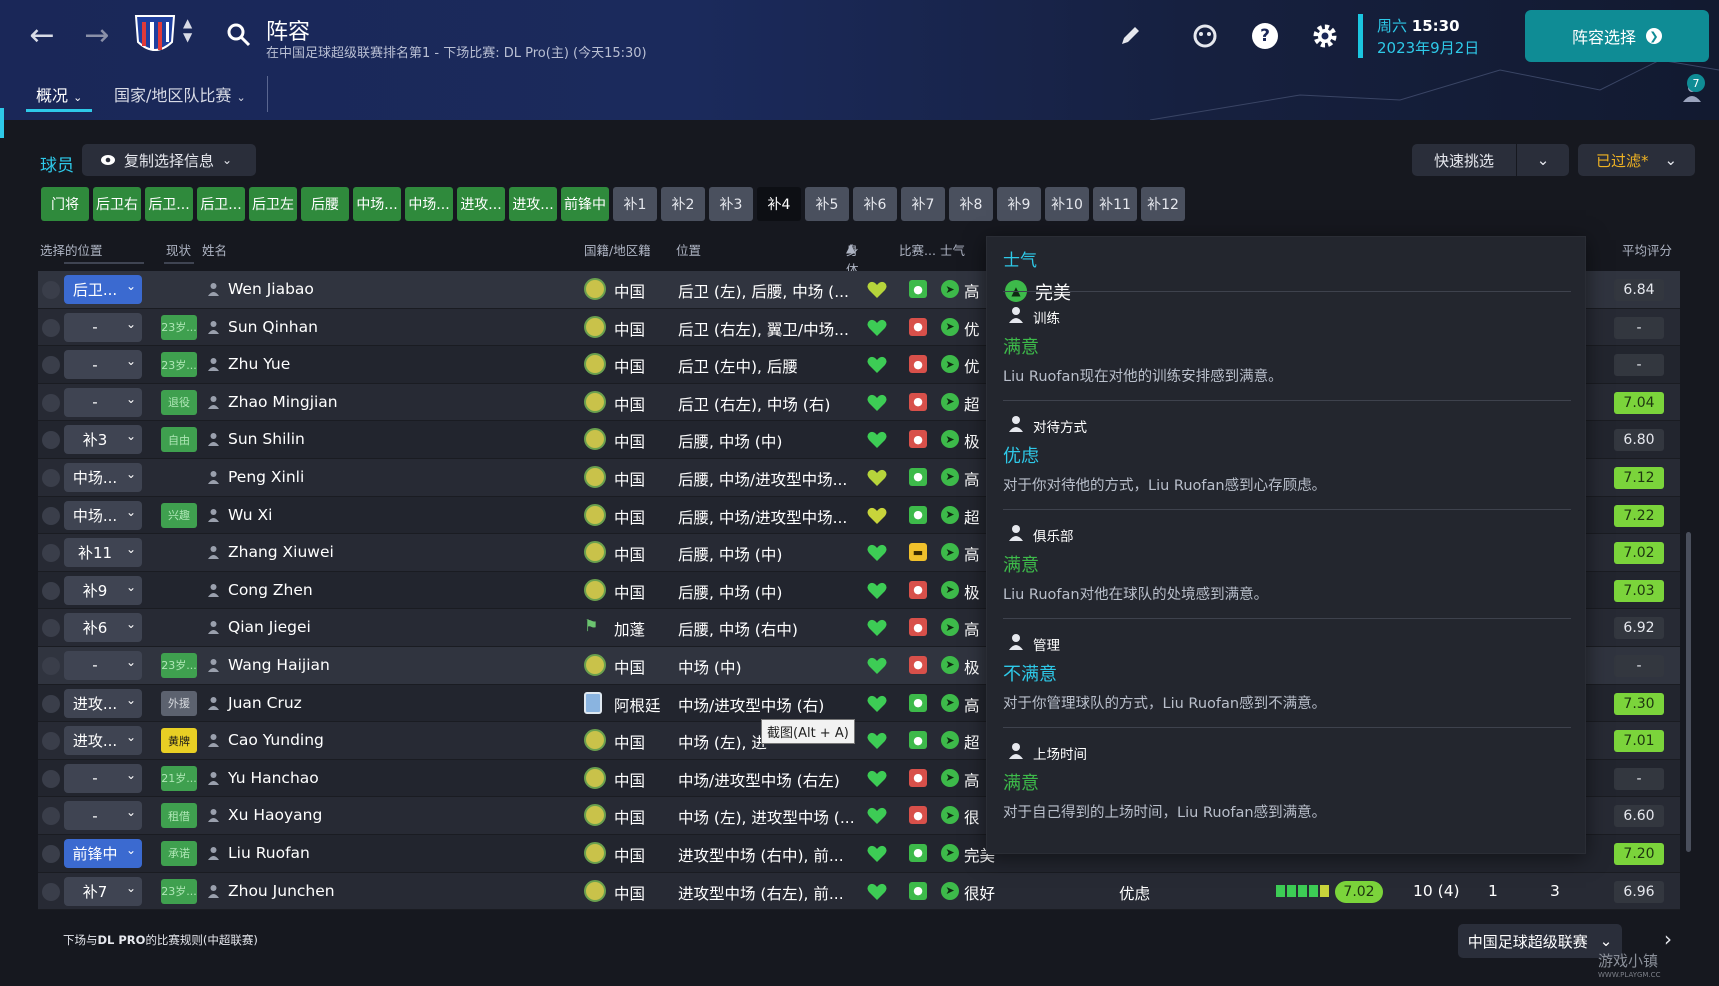  Describe the element at coordinates (1163, 204) in the screenshot. I see `position-chip: 补12` at that location.